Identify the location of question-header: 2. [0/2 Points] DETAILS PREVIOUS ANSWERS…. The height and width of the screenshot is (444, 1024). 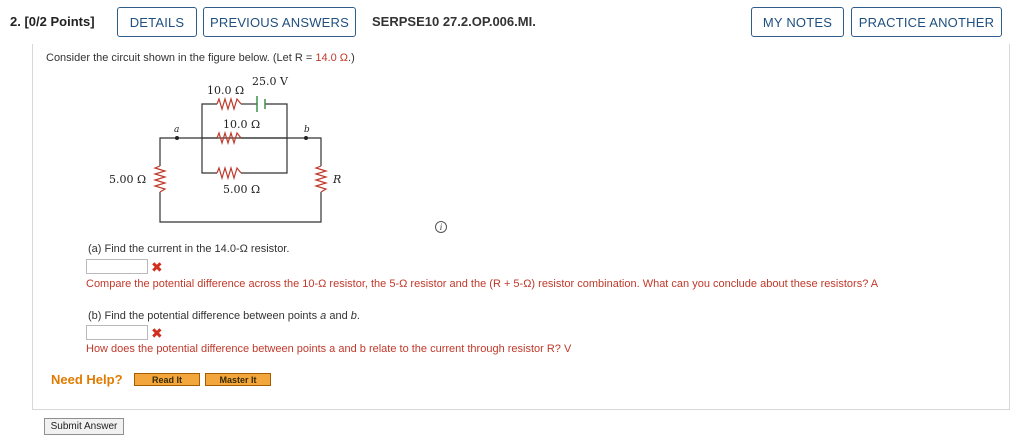
(512, 22).